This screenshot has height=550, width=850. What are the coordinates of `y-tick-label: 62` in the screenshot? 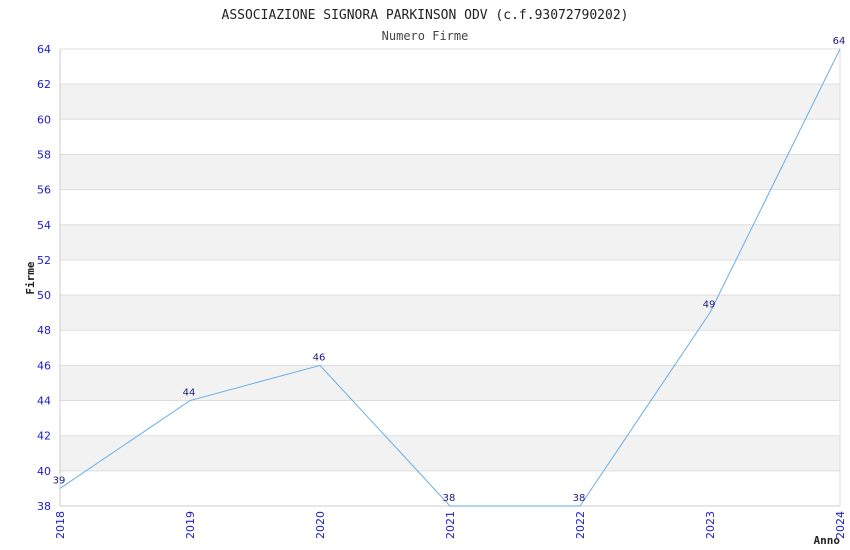 It's located at (44, 84).